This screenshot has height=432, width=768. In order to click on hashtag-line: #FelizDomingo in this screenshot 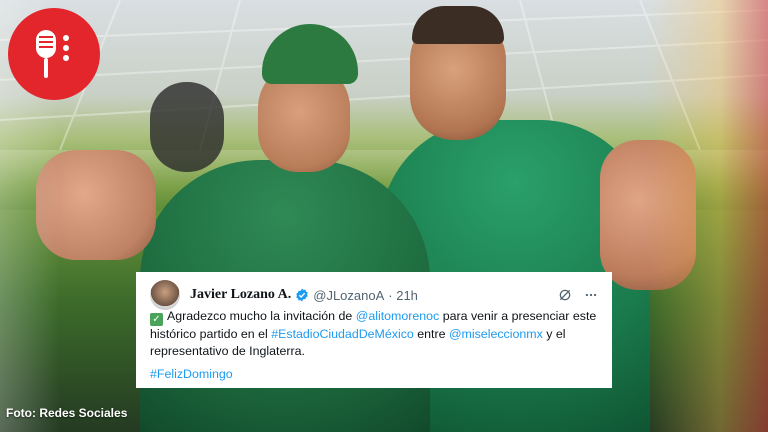, I will do `click(374, 374)`.